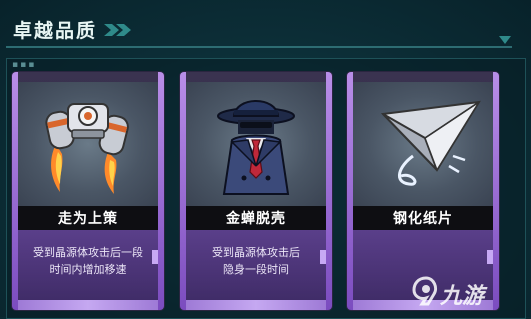 This screenshot has width=531, height=319. I want to click on card-description-line: 时间内增加移速, so click(88, 269).